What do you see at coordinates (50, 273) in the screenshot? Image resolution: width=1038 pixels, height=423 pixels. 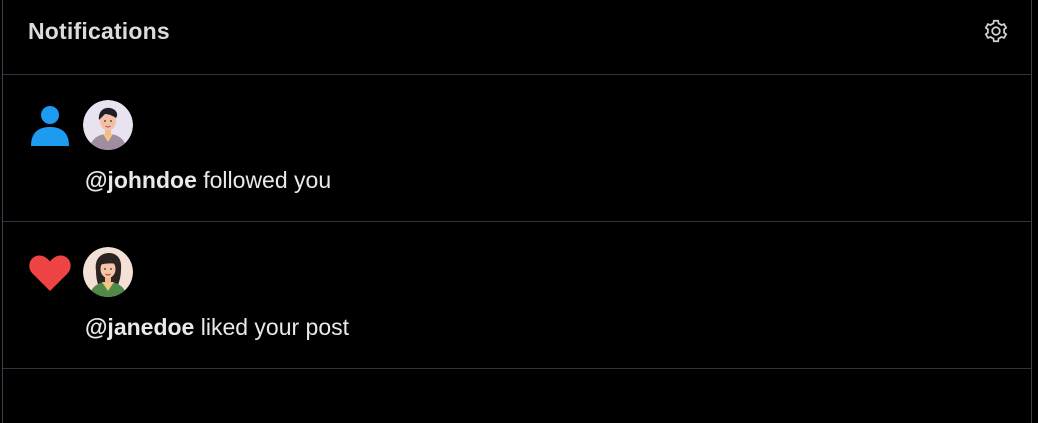 I see `heart-icon` at bounding box center [50, 273].